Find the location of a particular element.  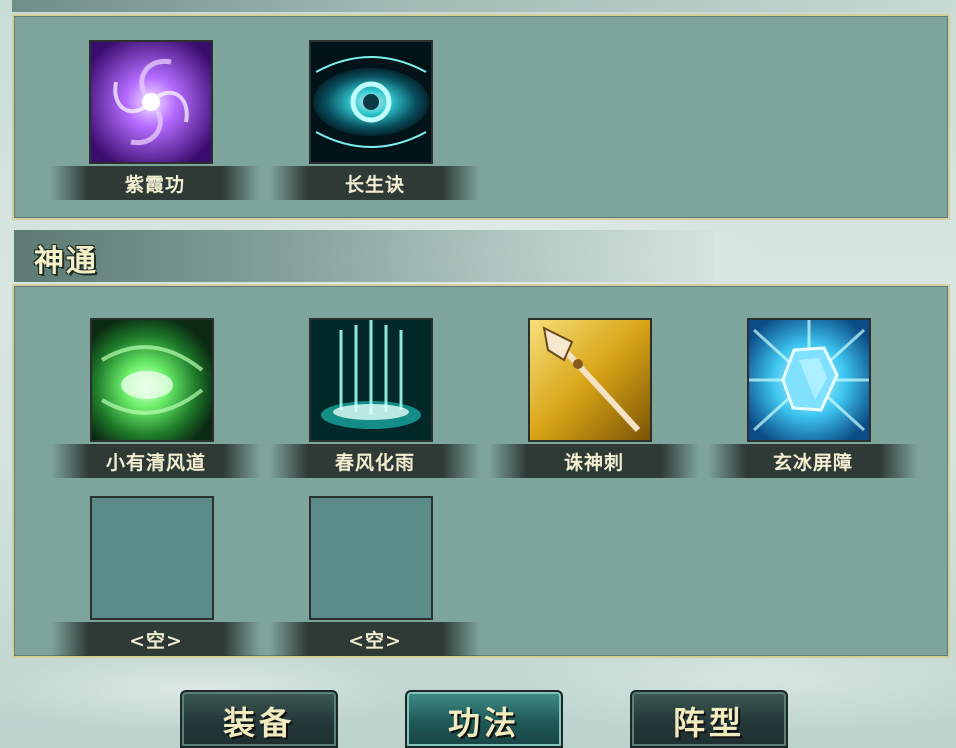

skill-slot-zhushenci: 诛神刺 is located at coordinates (594, 398).